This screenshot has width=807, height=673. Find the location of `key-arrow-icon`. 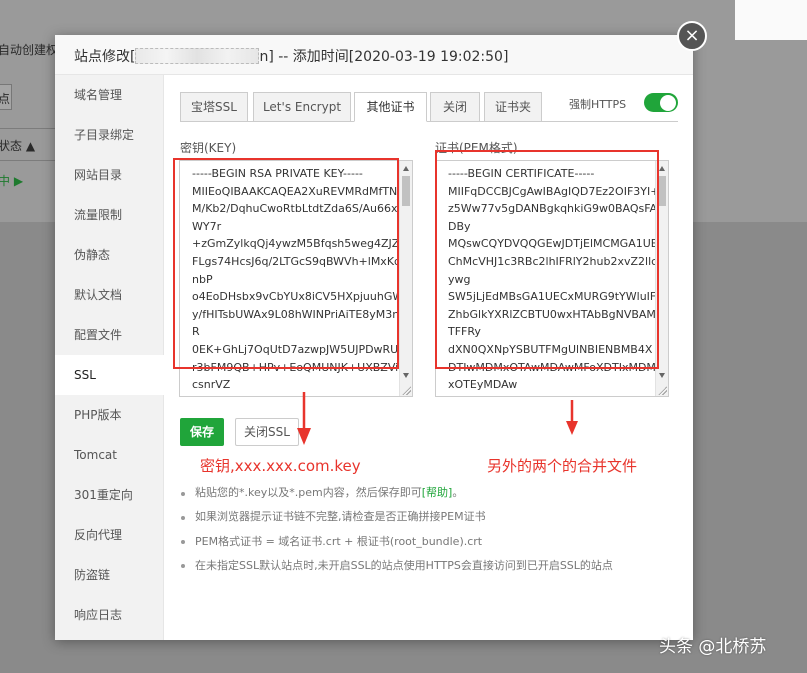

key-arrow-icon is located at coordinates (304, 418).